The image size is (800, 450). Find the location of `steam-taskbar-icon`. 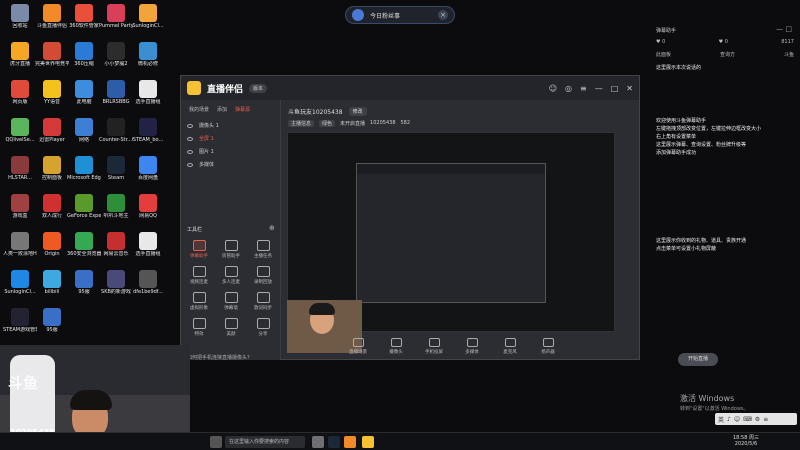

steam-taskbar-icon is located at coordinates (334, 442).